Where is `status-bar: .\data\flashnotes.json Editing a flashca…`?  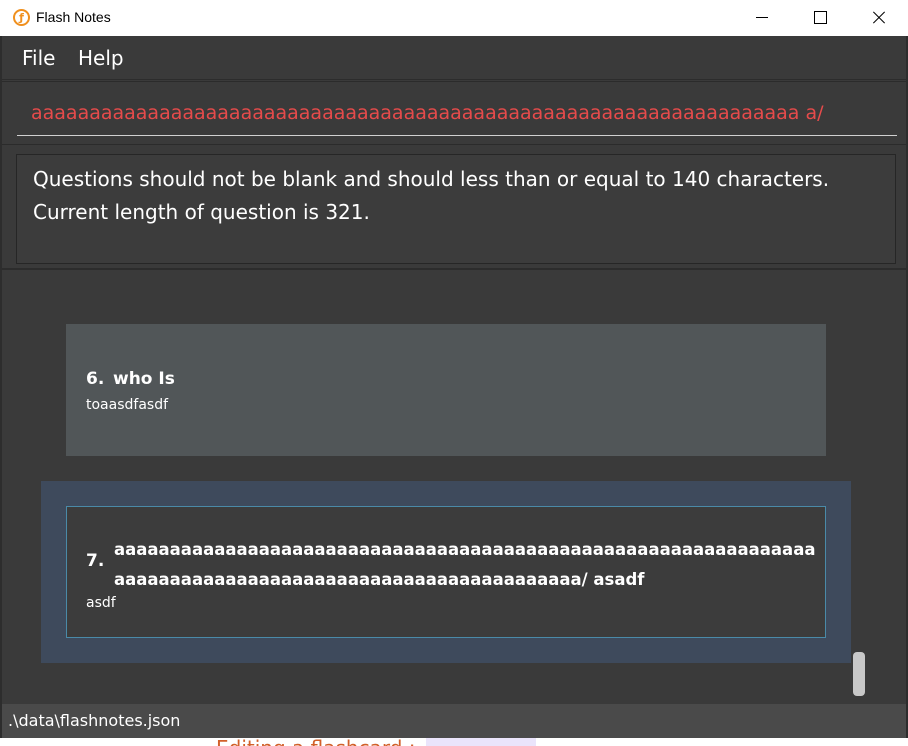 status-bar: .\data\flashnotes.json Editing a flashca… is located at coordinates (454, 725).